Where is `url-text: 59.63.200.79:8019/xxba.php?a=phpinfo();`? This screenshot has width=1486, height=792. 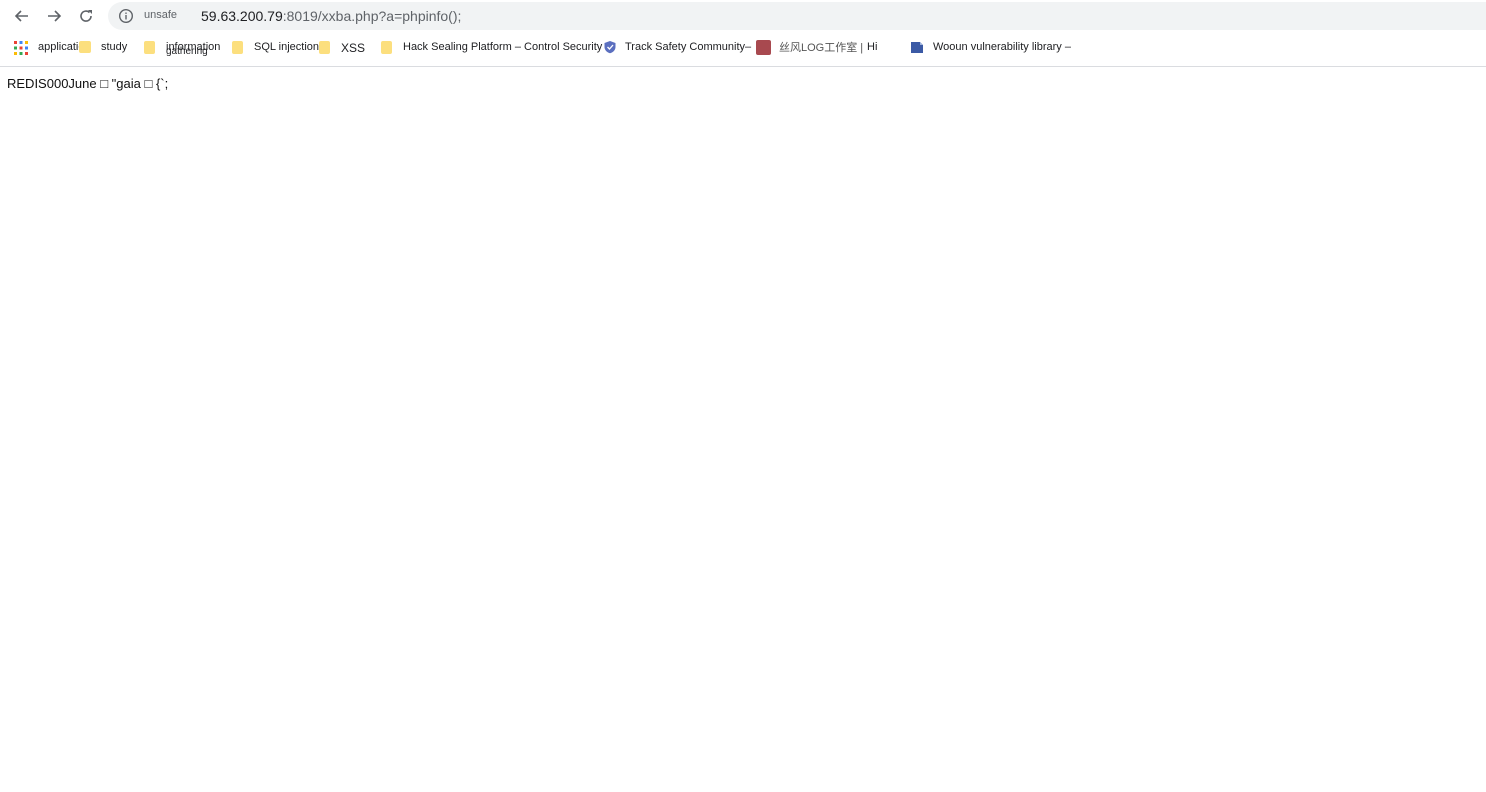 url-text: 59.63.200.79:8019/xxba.php?a=phpinfo(); is located at coordinates (331, 16).